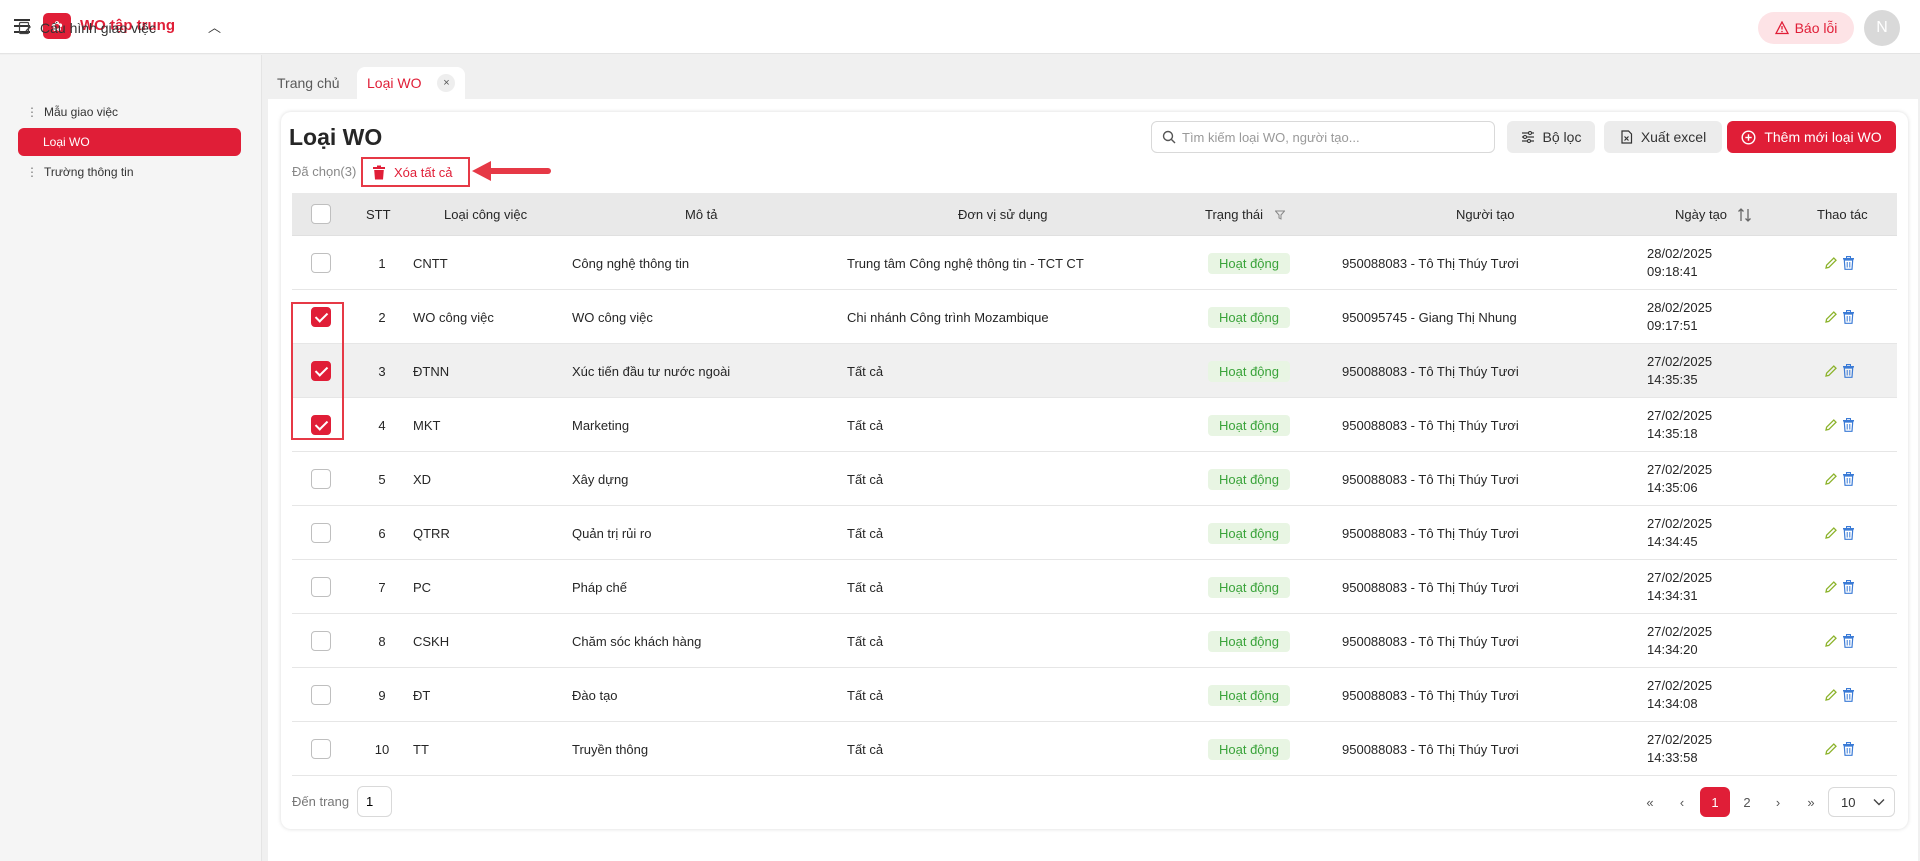 The height and width of the screenshot is (861, 1920). I want to click on last-page-button: », so click(1811, 802).